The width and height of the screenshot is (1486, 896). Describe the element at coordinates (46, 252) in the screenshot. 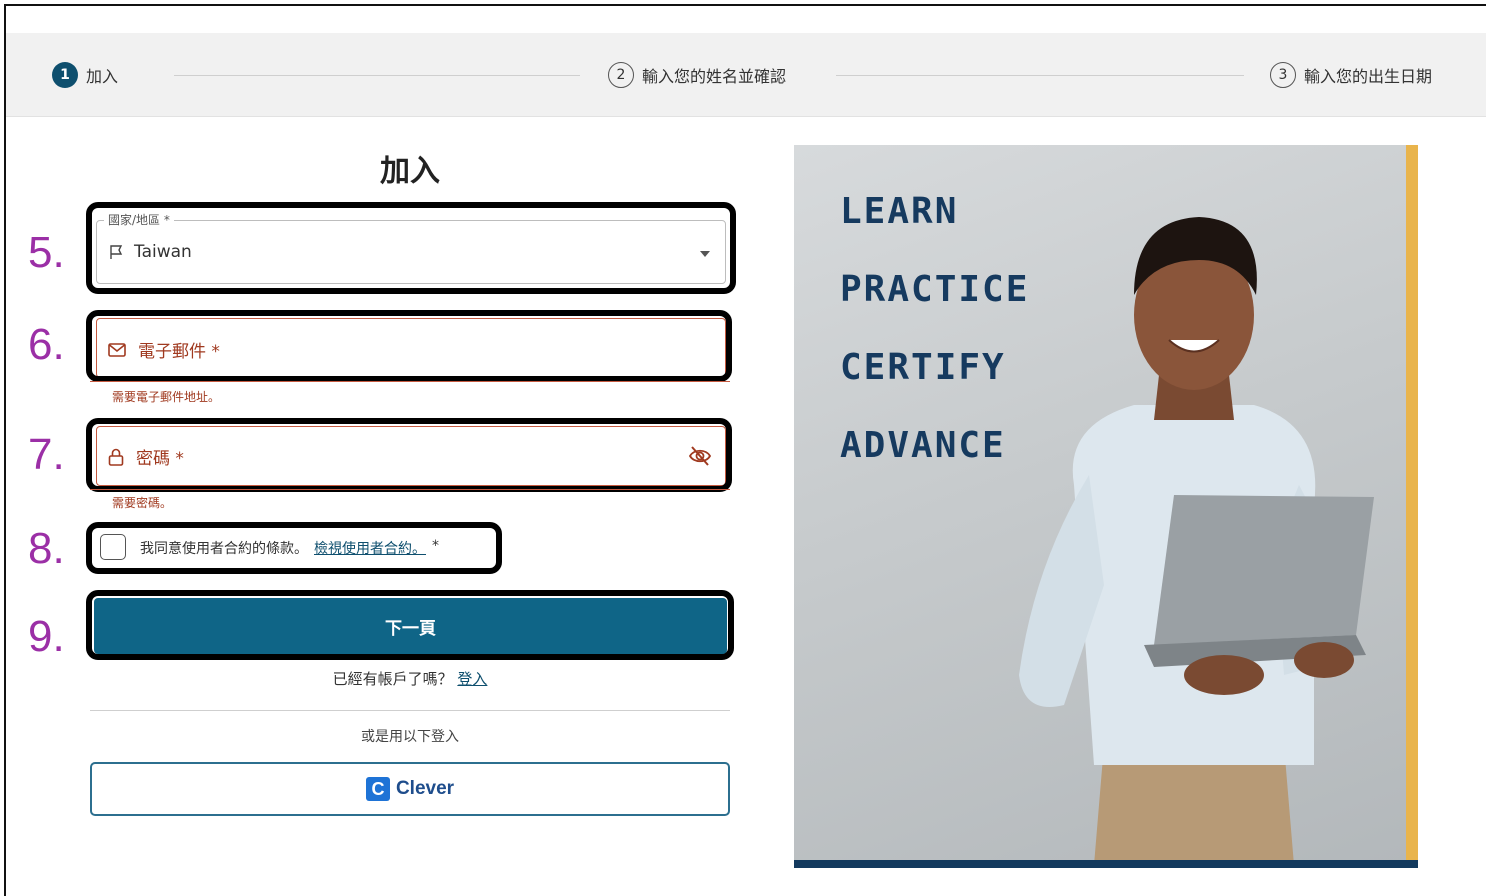

I see `annotation-5: 5.` at that location.